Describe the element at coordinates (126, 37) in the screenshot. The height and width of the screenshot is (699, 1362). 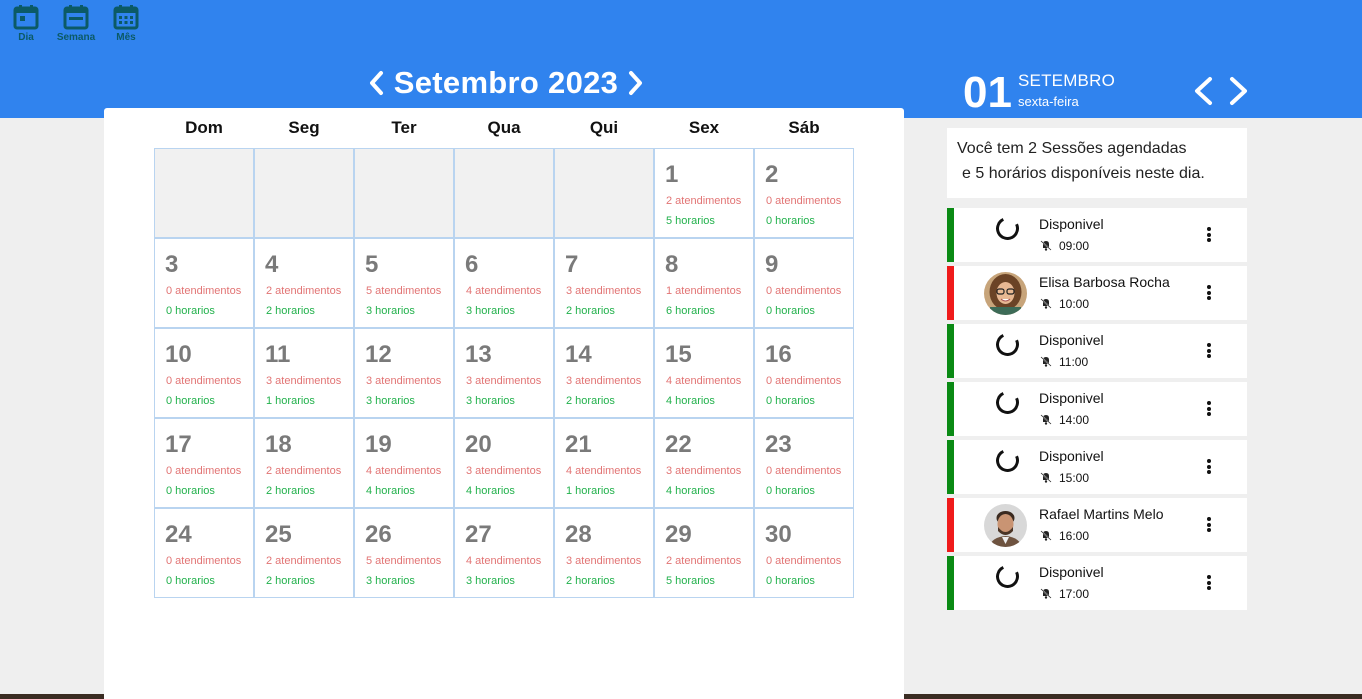
I see `view-month-label: Mês` at that location.